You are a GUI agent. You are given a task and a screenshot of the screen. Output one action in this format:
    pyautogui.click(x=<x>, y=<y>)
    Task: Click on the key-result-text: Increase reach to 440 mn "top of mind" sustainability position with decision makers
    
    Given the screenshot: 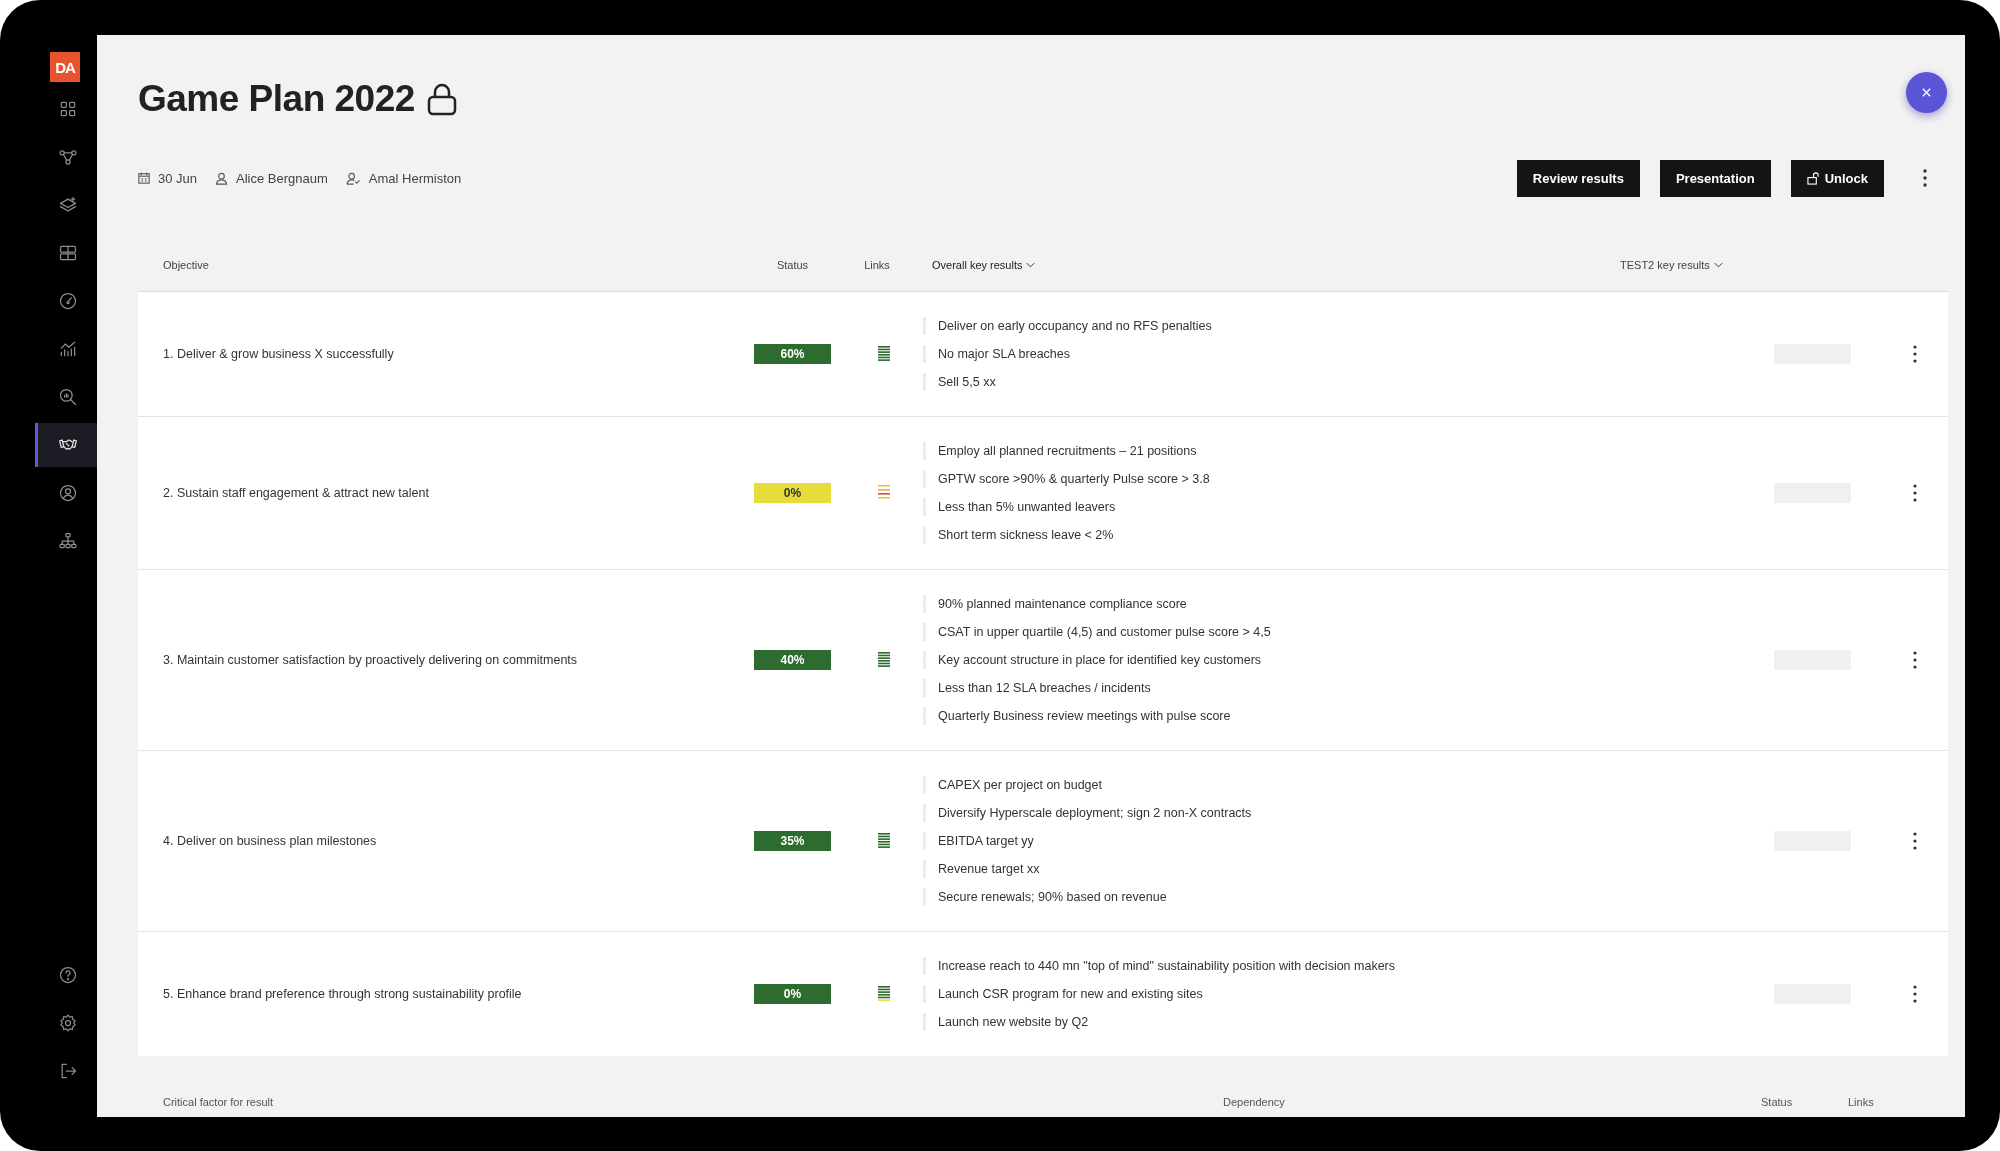 What is the action you would take?
    pyautogui.click(x=1167, y=966)
    